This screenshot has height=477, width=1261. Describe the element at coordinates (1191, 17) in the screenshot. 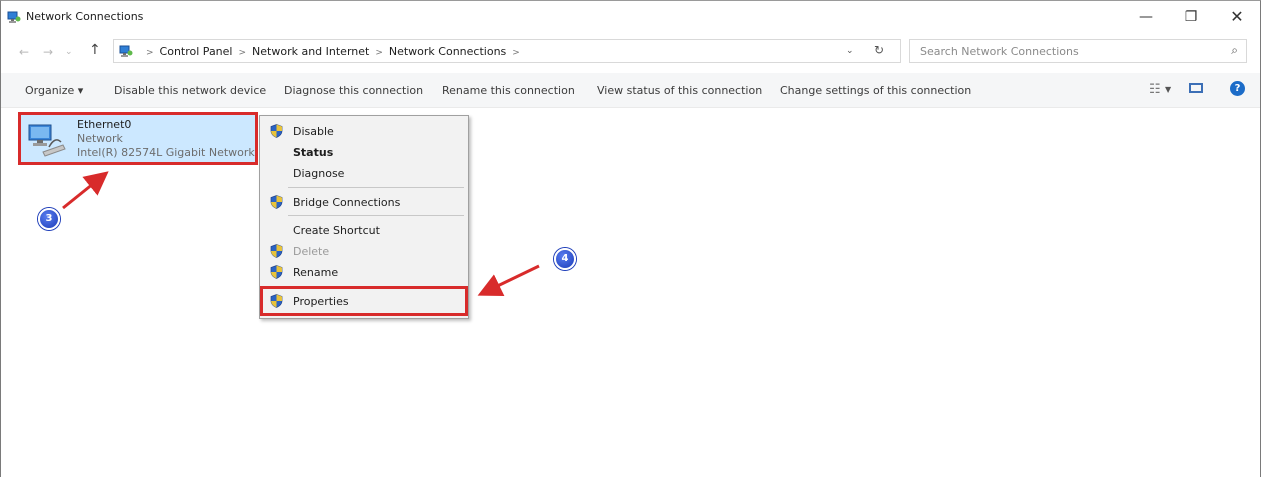

I see `maximize-button: ❐` at that location.